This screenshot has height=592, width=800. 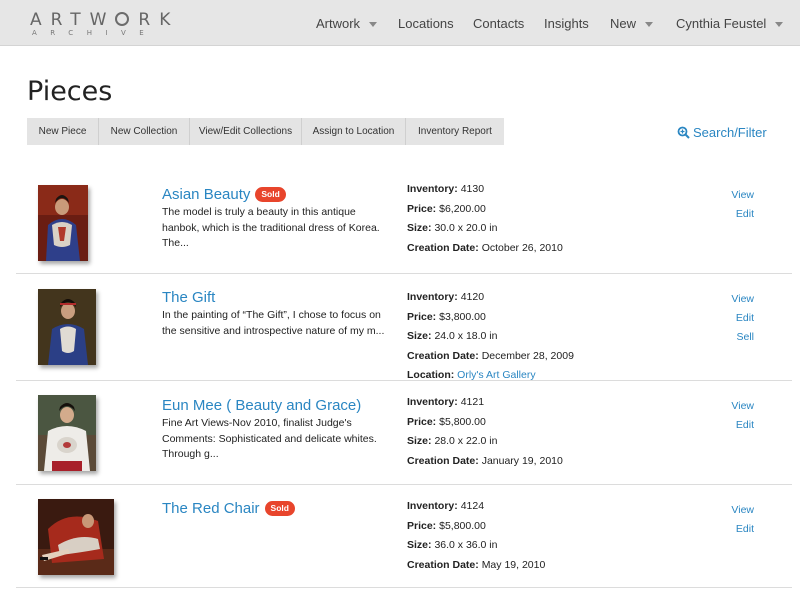 I want to click on sell-link: Sell, so click(x=734, y=337).